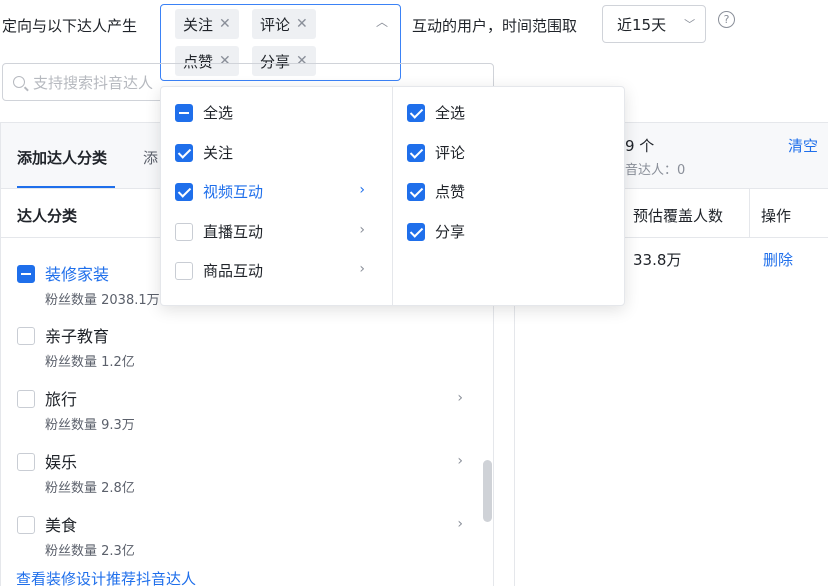  What do you see at coordinates (726, 19) in the screenshot?
I see `help-icon: ?` at bounding box center [726, 19].